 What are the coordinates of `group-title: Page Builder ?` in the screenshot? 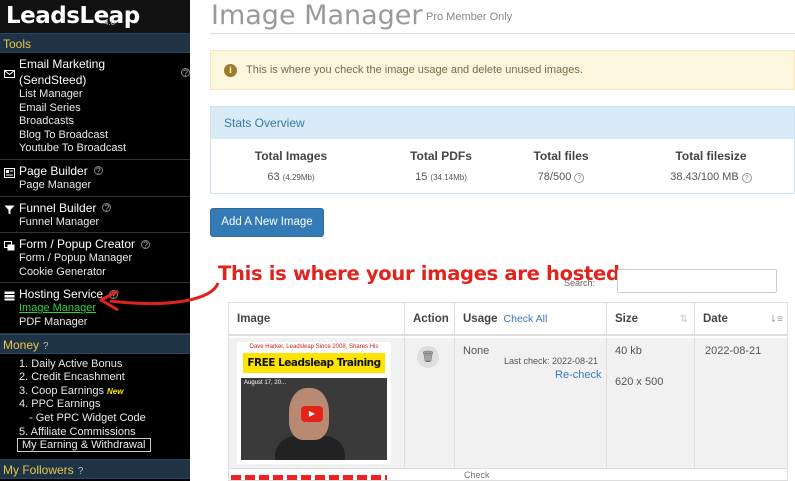 It's located at (95, 171).